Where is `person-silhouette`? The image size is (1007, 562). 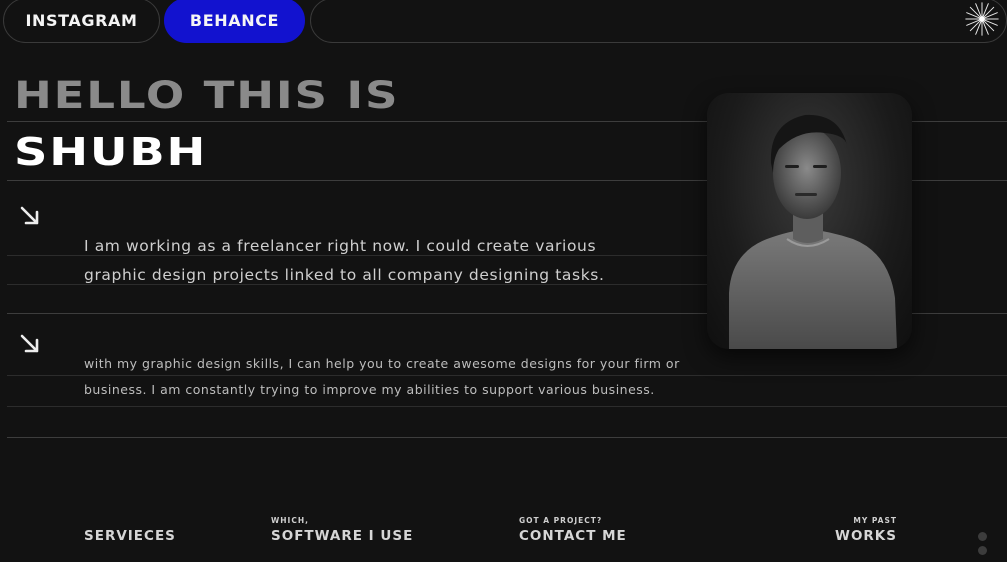 person-silhouette is located at coordinates (813, 231).